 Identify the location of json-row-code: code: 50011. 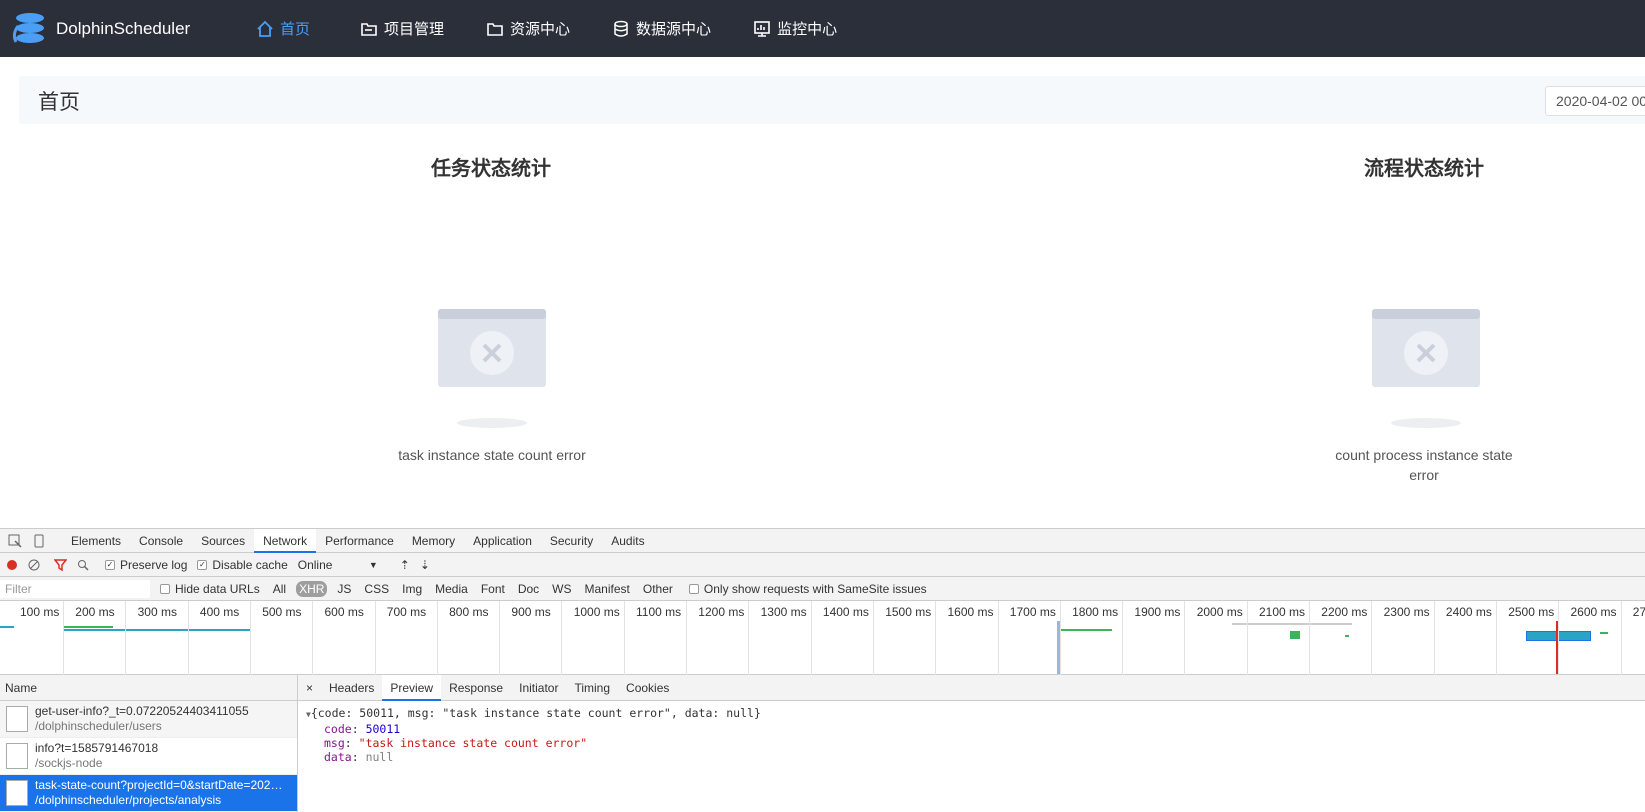
(362, 729).